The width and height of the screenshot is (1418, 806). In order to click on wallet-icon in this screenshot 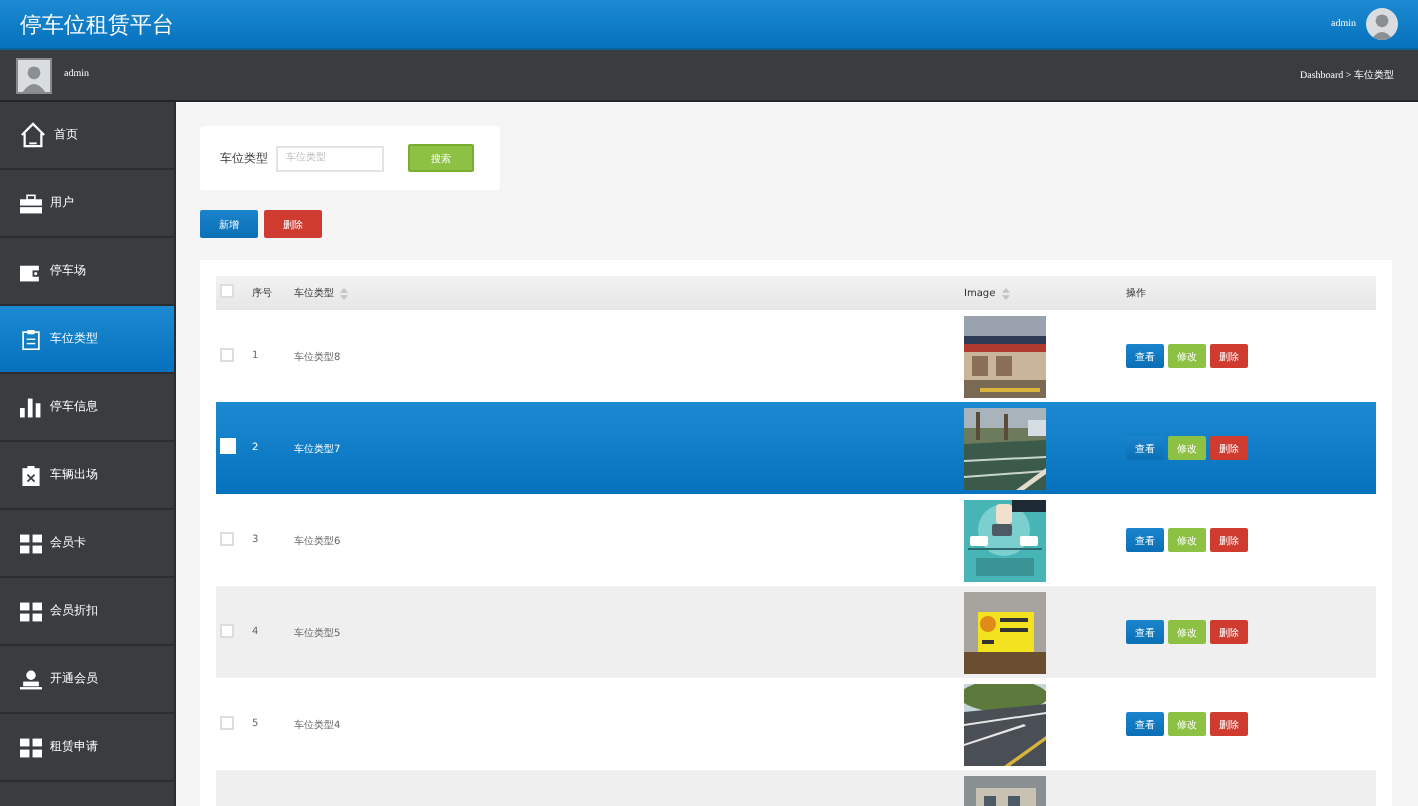, I will do `click(31, 271)`.